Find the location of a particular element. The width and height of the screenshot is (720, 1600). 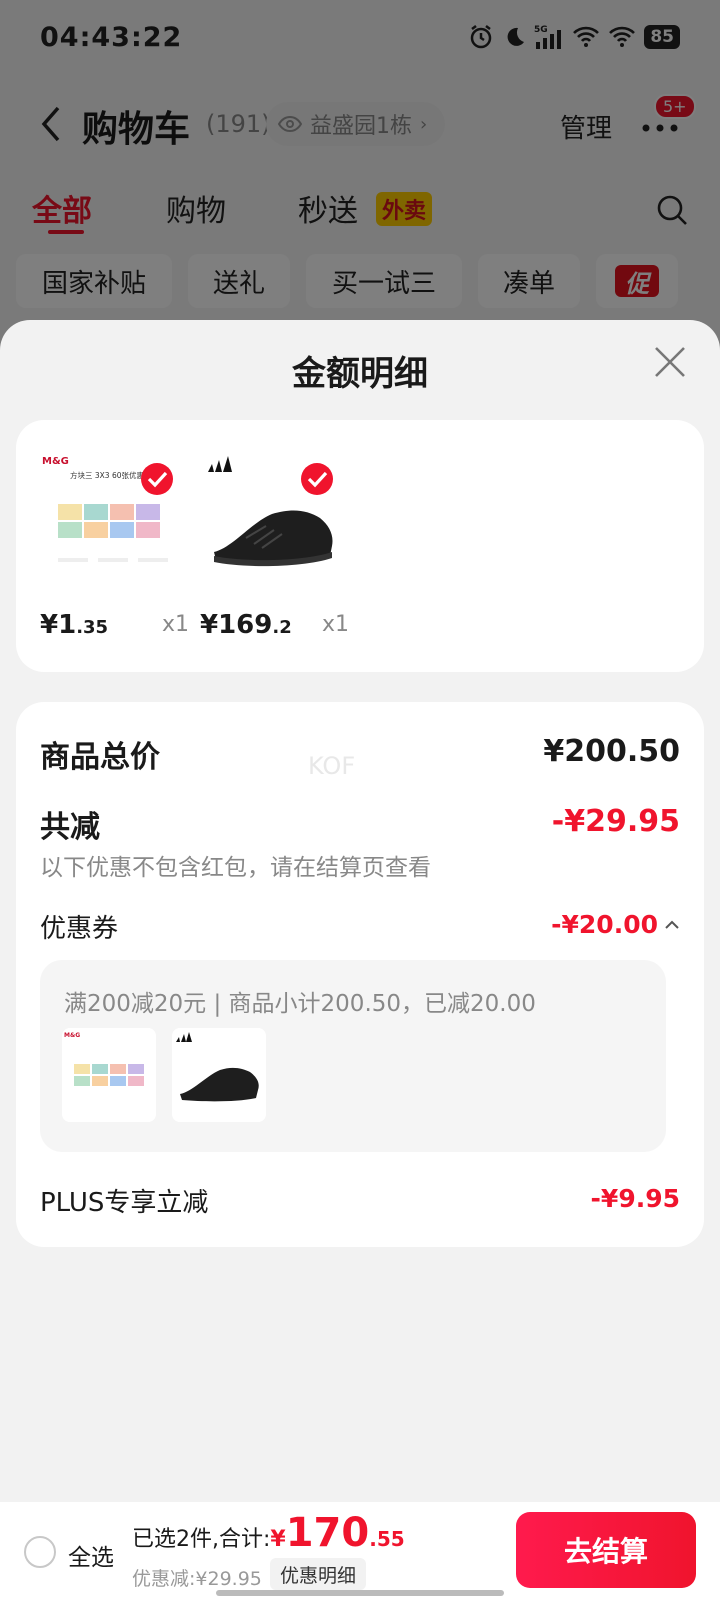

coupon-toggle: -¥20.00 is located at coordinates (615, 924).